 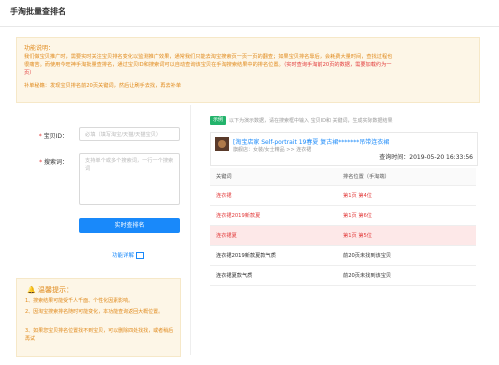 I want to click on table-row: 连衣裙2019新款夏款气质 前20页未找到该宝贝, so click(x=343, y=255).